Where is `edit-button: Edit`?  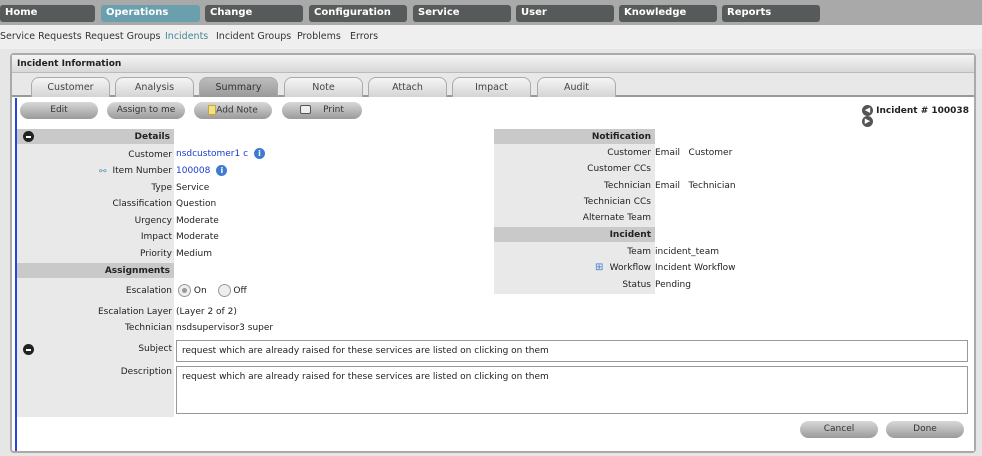
edit-button: Edit is located at coordinates (59, 110).